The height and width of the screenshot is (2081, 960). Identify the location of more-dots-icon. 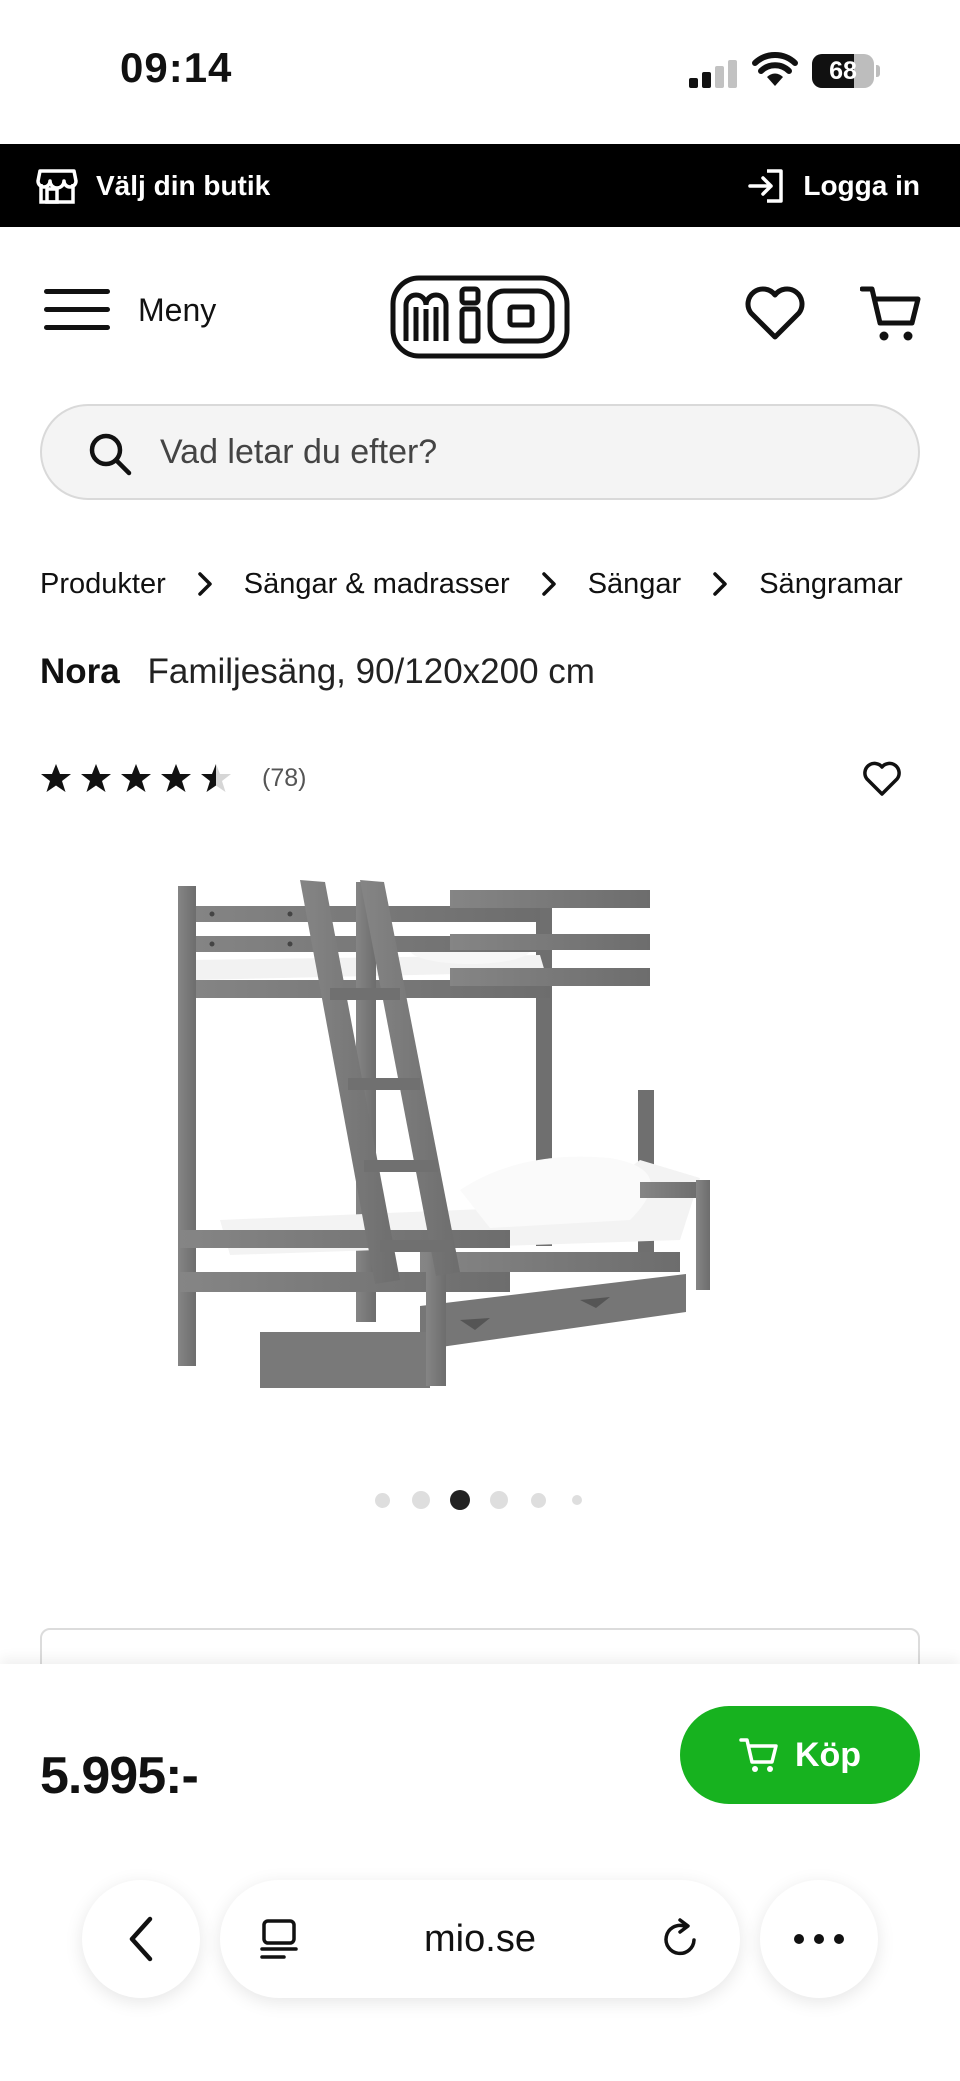
(819, 1939).